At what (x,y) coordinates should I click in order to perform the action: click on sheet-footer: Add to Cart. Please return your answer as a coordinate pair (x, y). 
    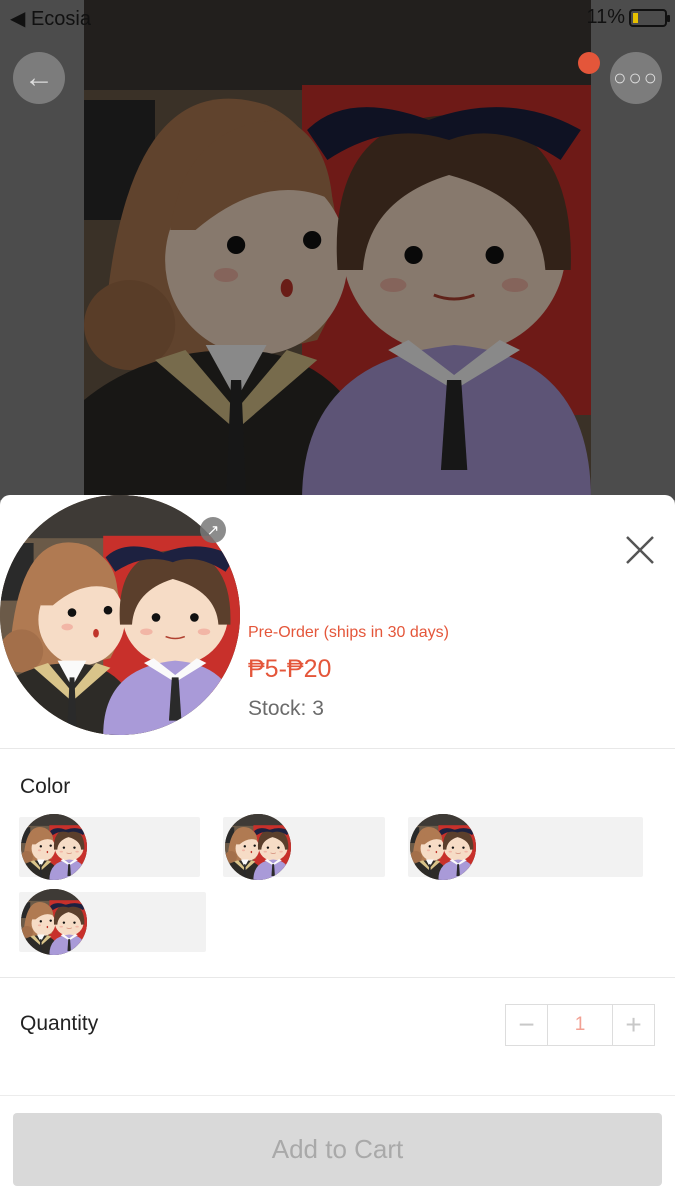
    Looking at the image, I should click on (337, 1147).